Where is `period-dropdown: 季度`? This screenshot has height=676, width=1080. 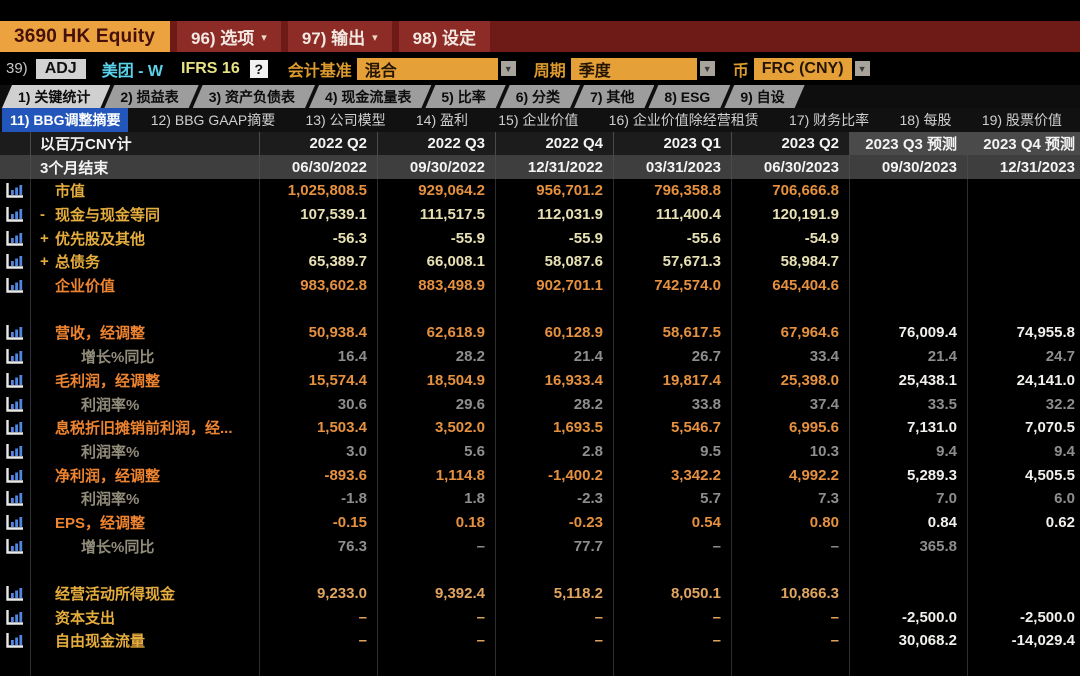 period-dropdown: 季度 is located at coordinates (633, 68).